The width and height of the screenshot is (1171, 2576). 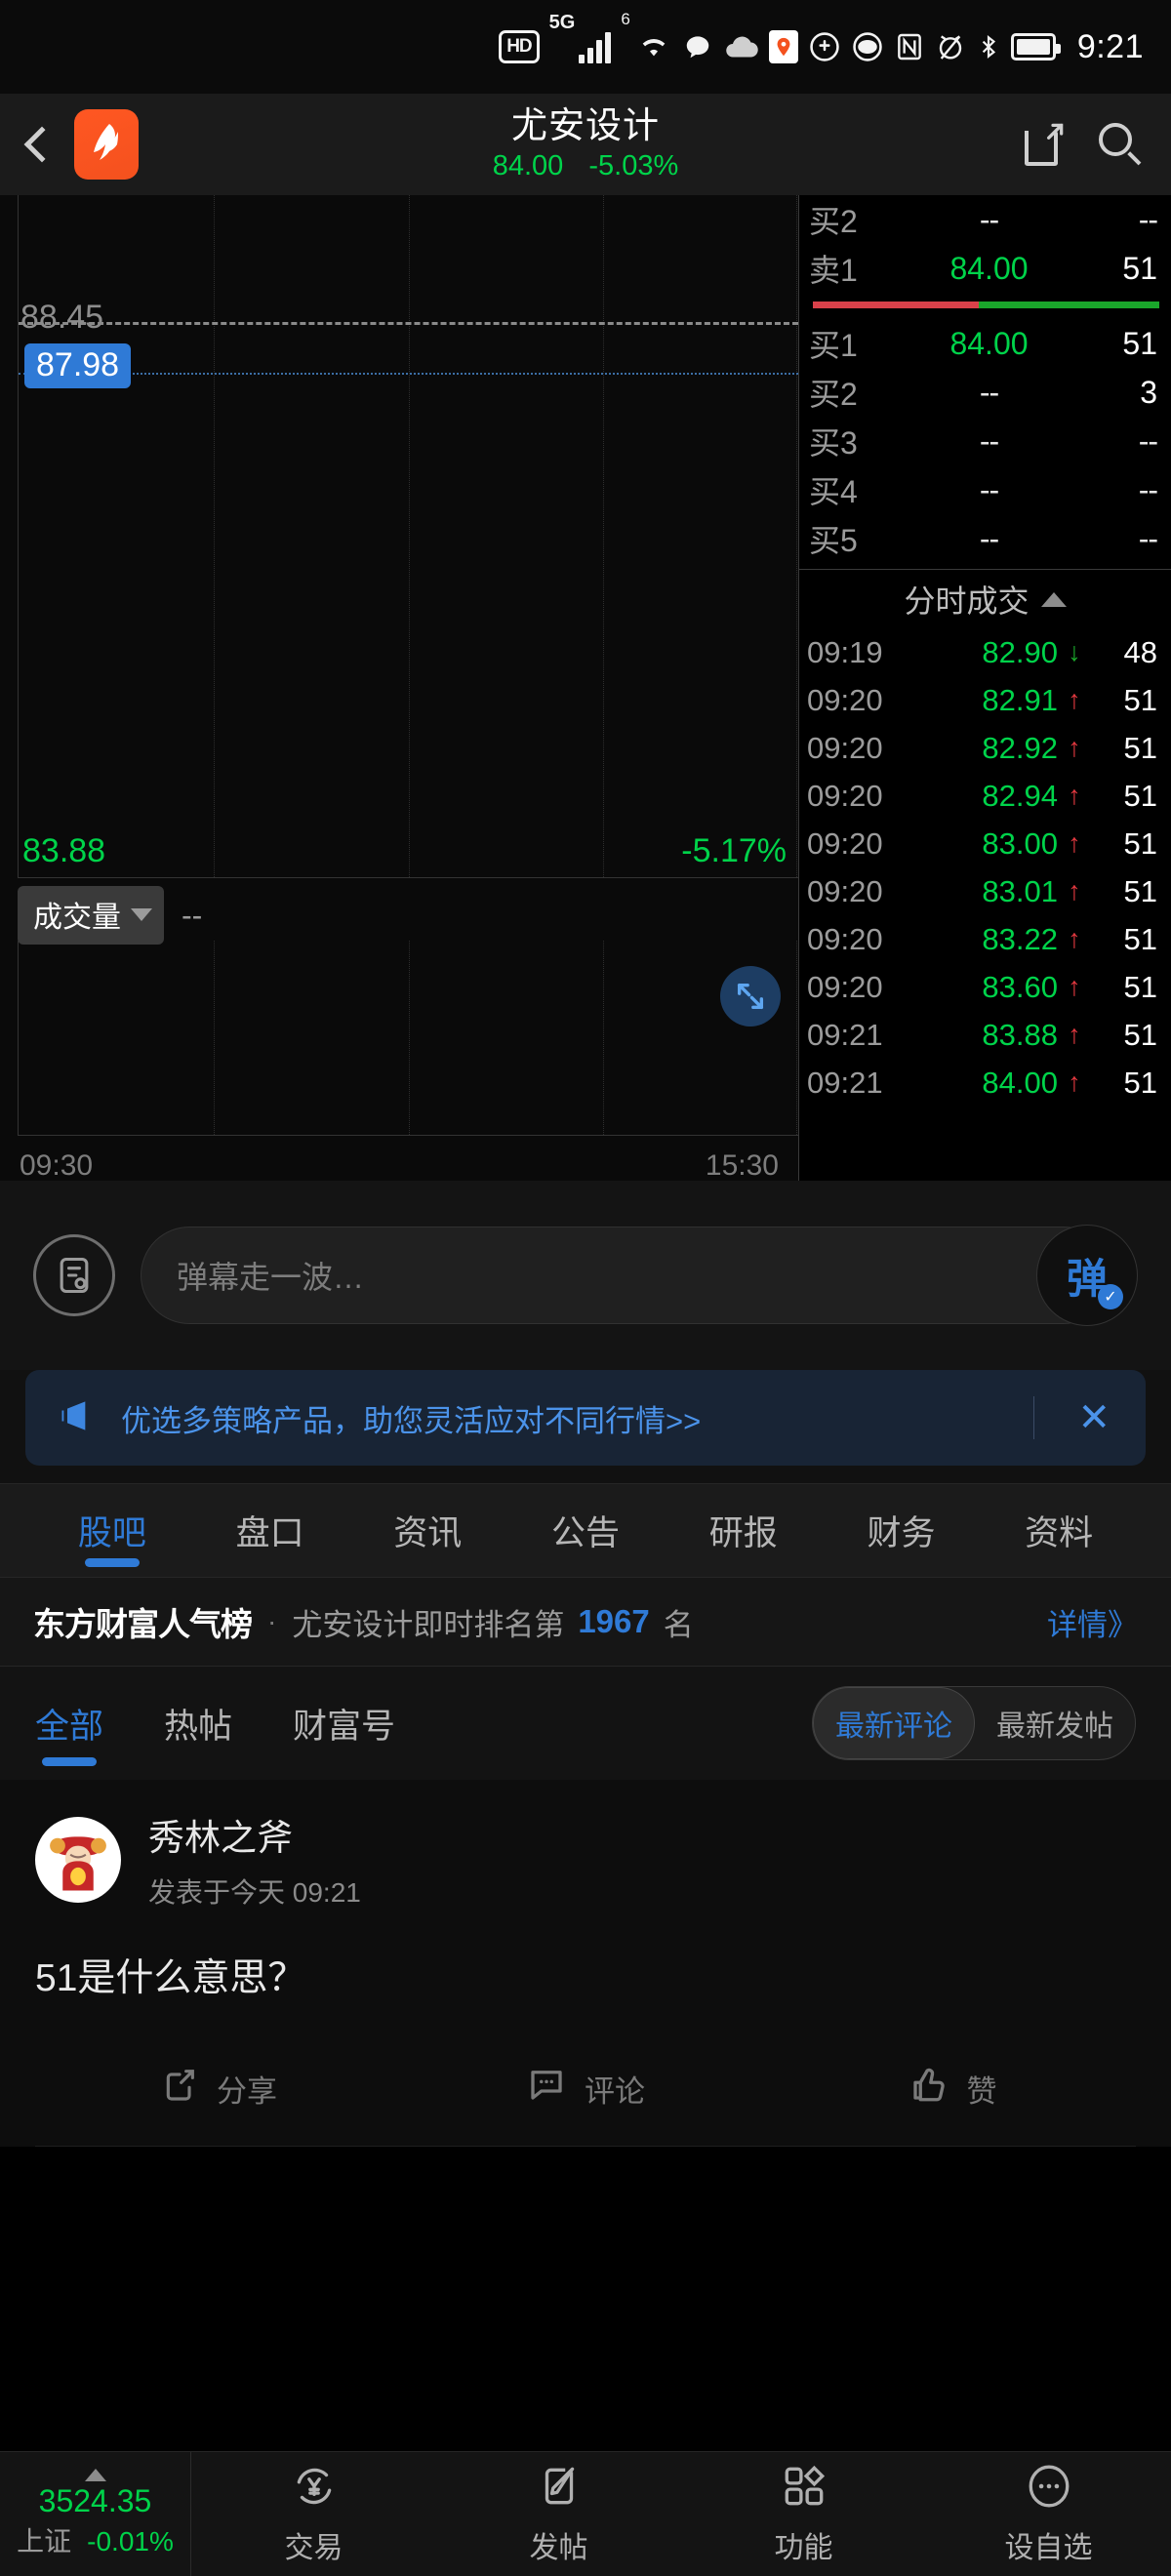 I want to click on tick-list-header: 分时成交, so click(x=985, y=599).